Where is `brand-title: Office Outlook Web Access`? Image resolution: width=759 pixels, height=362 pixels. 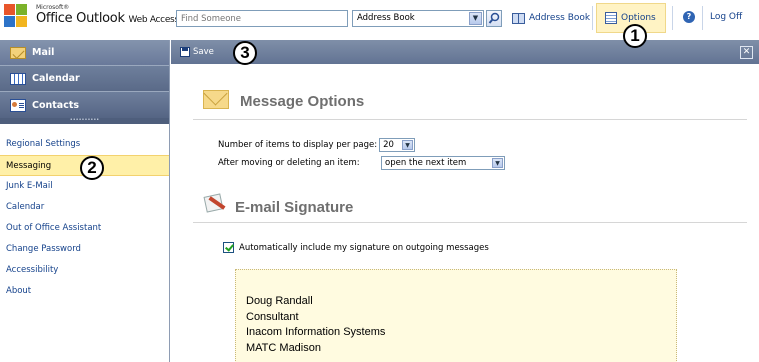 brand-title: Office Outlook Web Access is located at coordinates (107, 18).